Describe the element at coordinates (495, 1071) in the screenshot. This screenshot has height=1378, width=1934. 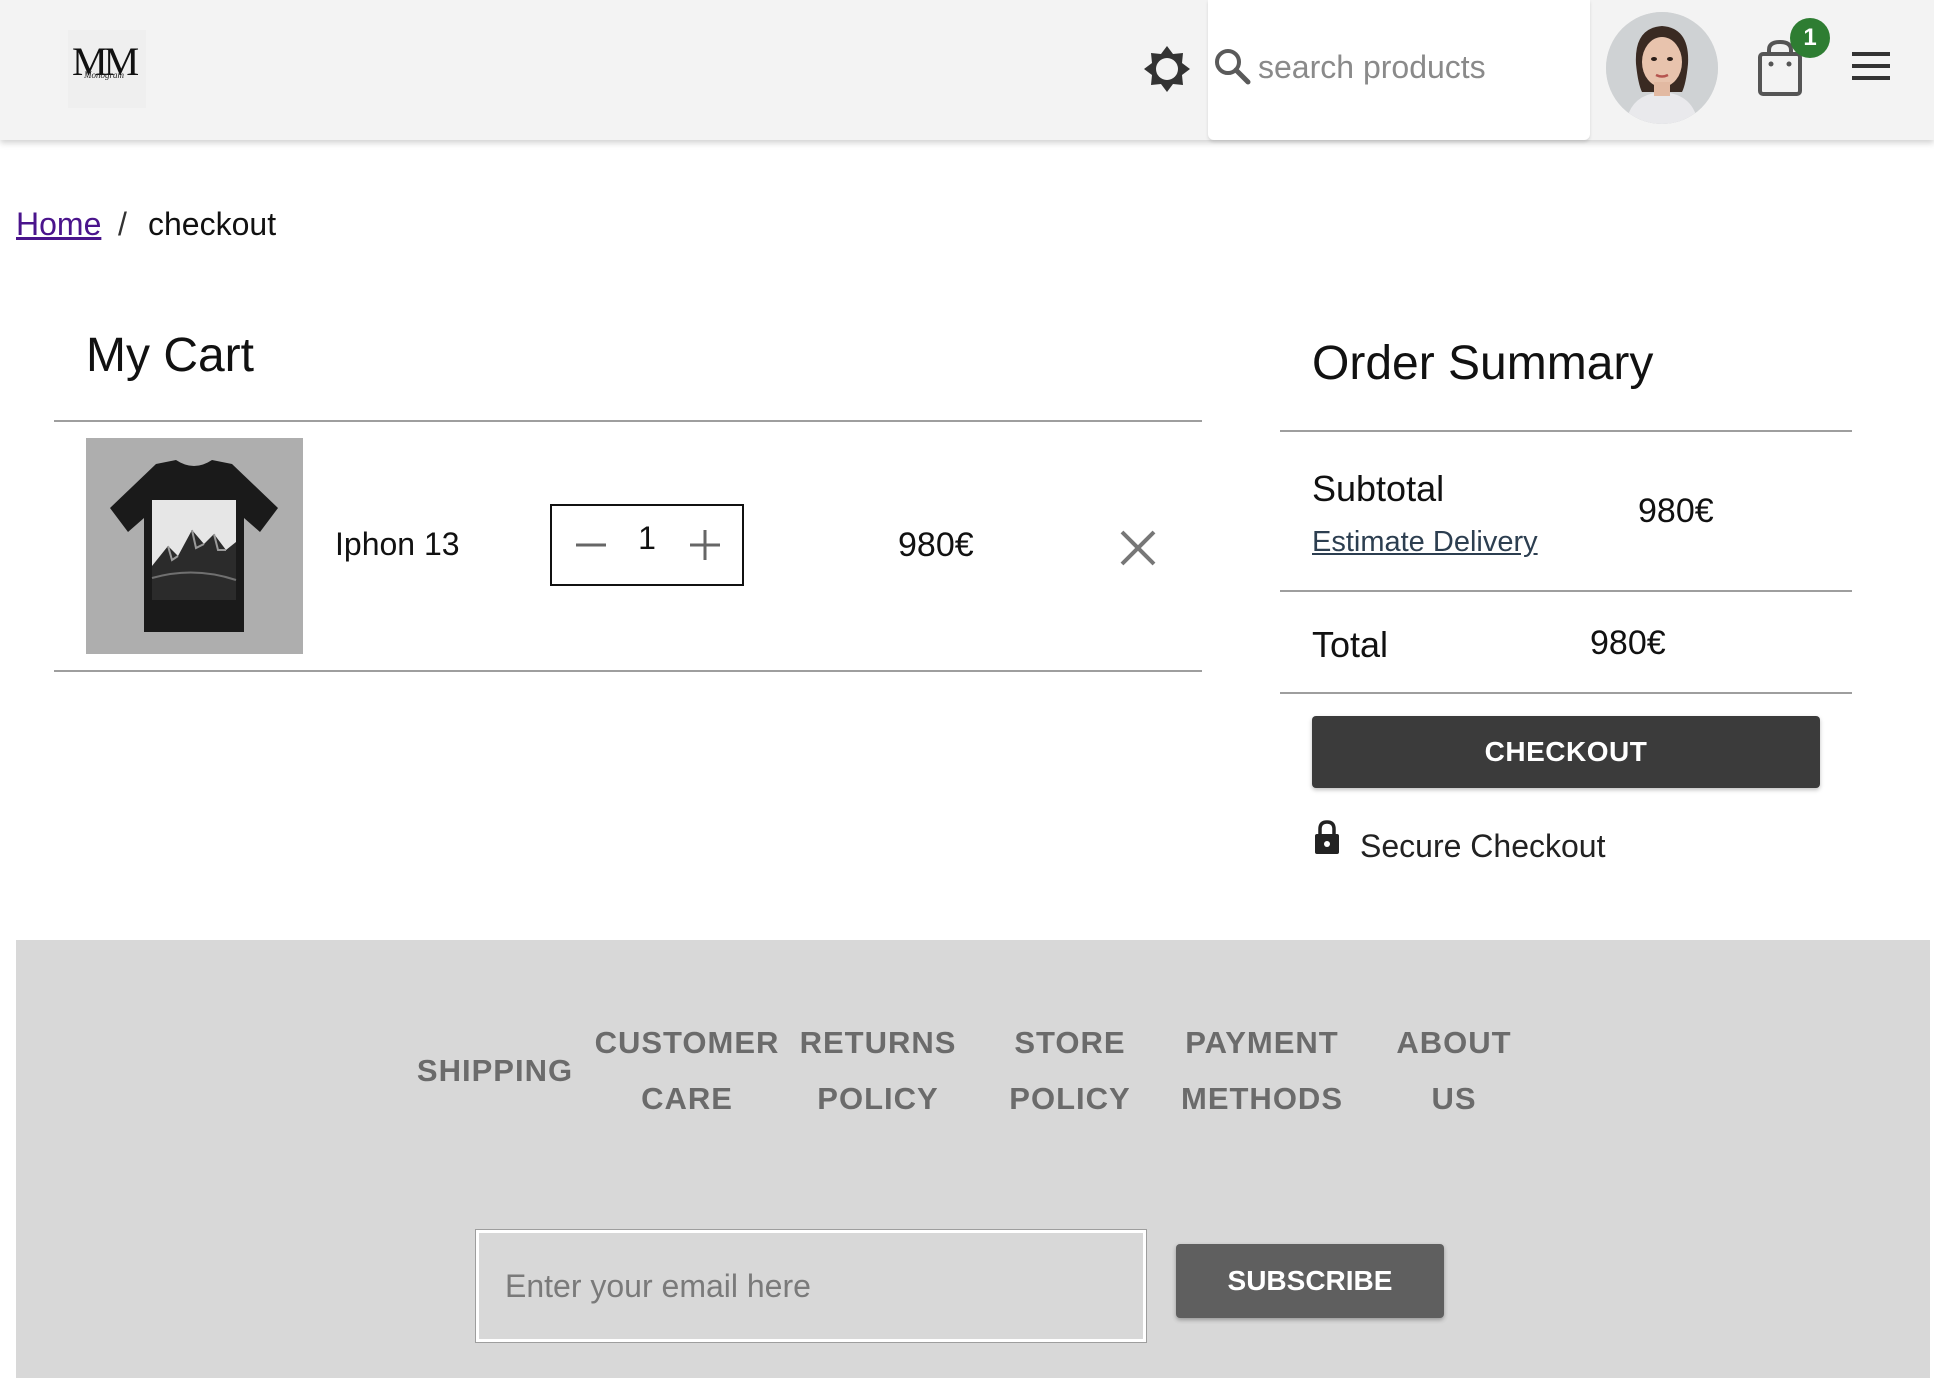
I see `footer-link-shipping: SHIPPING` at that location.